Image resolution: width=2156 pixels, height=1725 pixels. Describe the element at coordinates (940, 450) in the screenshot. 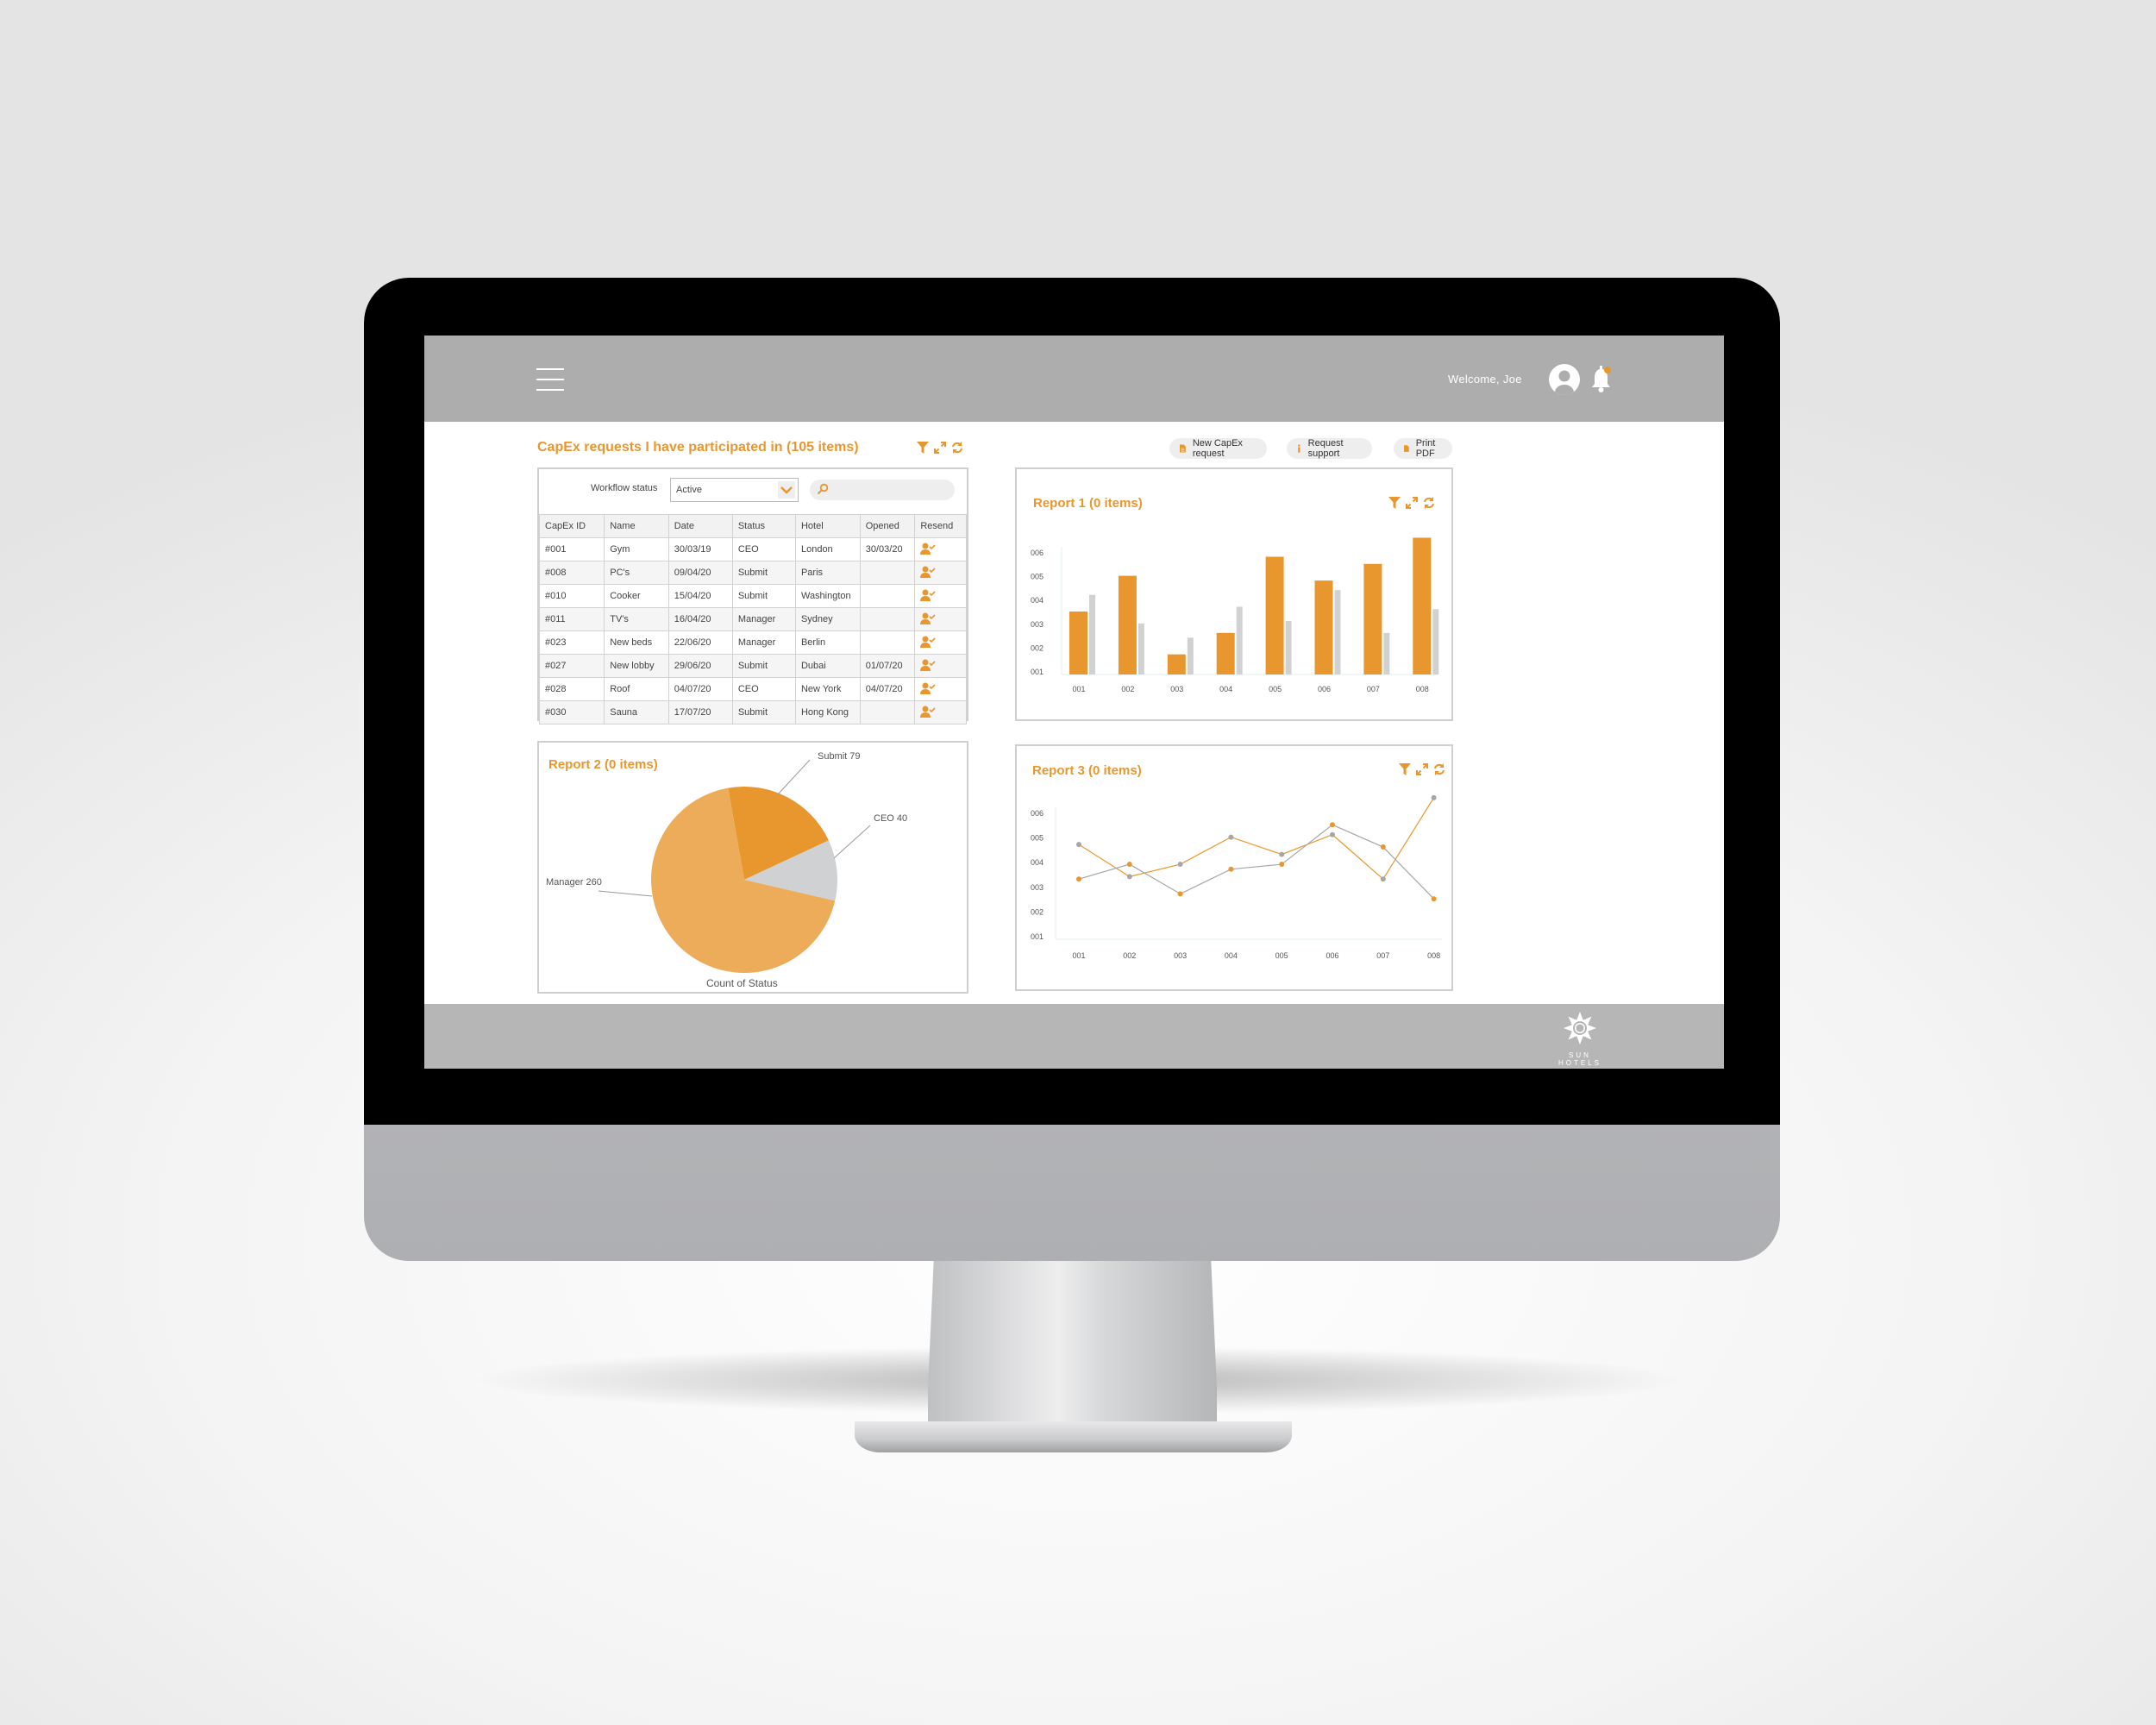

I see `expand-icon` at that location.